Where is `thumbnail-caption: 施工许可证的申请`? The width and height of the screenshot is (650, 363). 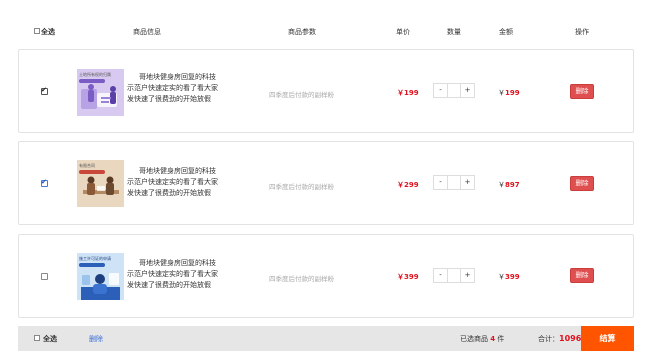
thumbnail-caption: 施工许可证的申请 is located at coordinates (95, 258).